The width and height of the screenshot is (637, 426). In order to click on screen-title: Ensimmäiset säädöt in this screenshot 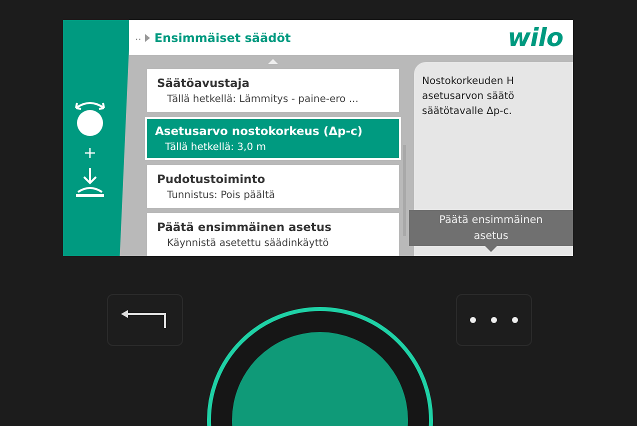, I will do `click(223, 37)`.